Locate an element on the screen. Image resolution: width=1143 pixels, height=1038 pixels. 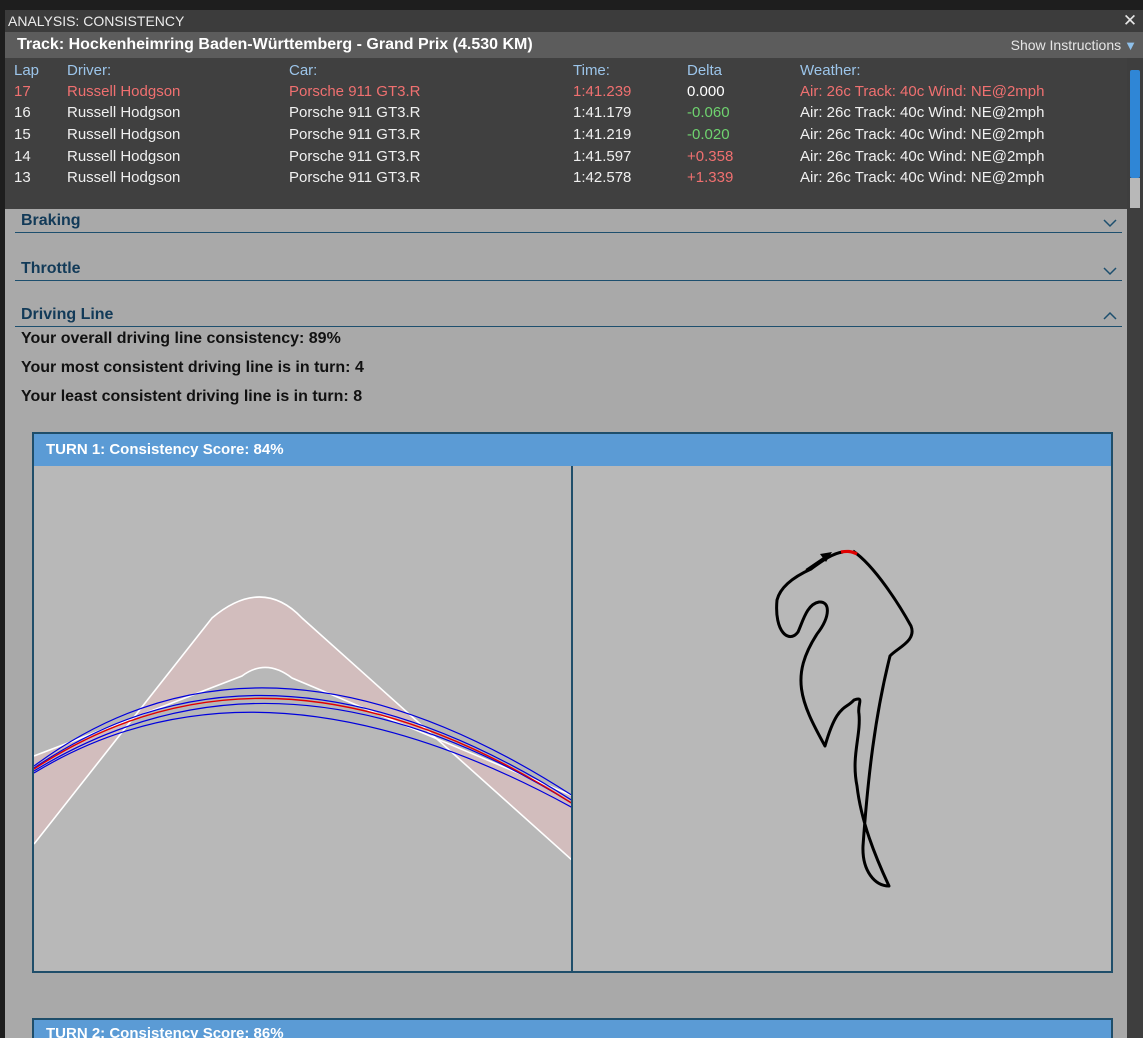
lap-time: 1:41.219 is located at coordinates (602, 134).